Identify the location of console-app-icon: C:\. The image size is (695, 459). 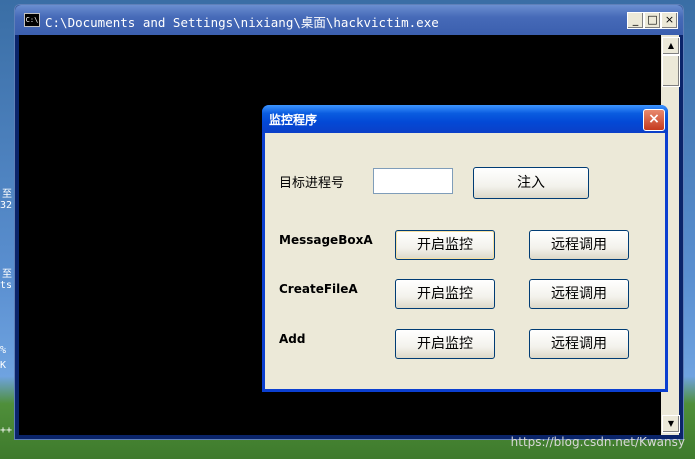
(32, 20).